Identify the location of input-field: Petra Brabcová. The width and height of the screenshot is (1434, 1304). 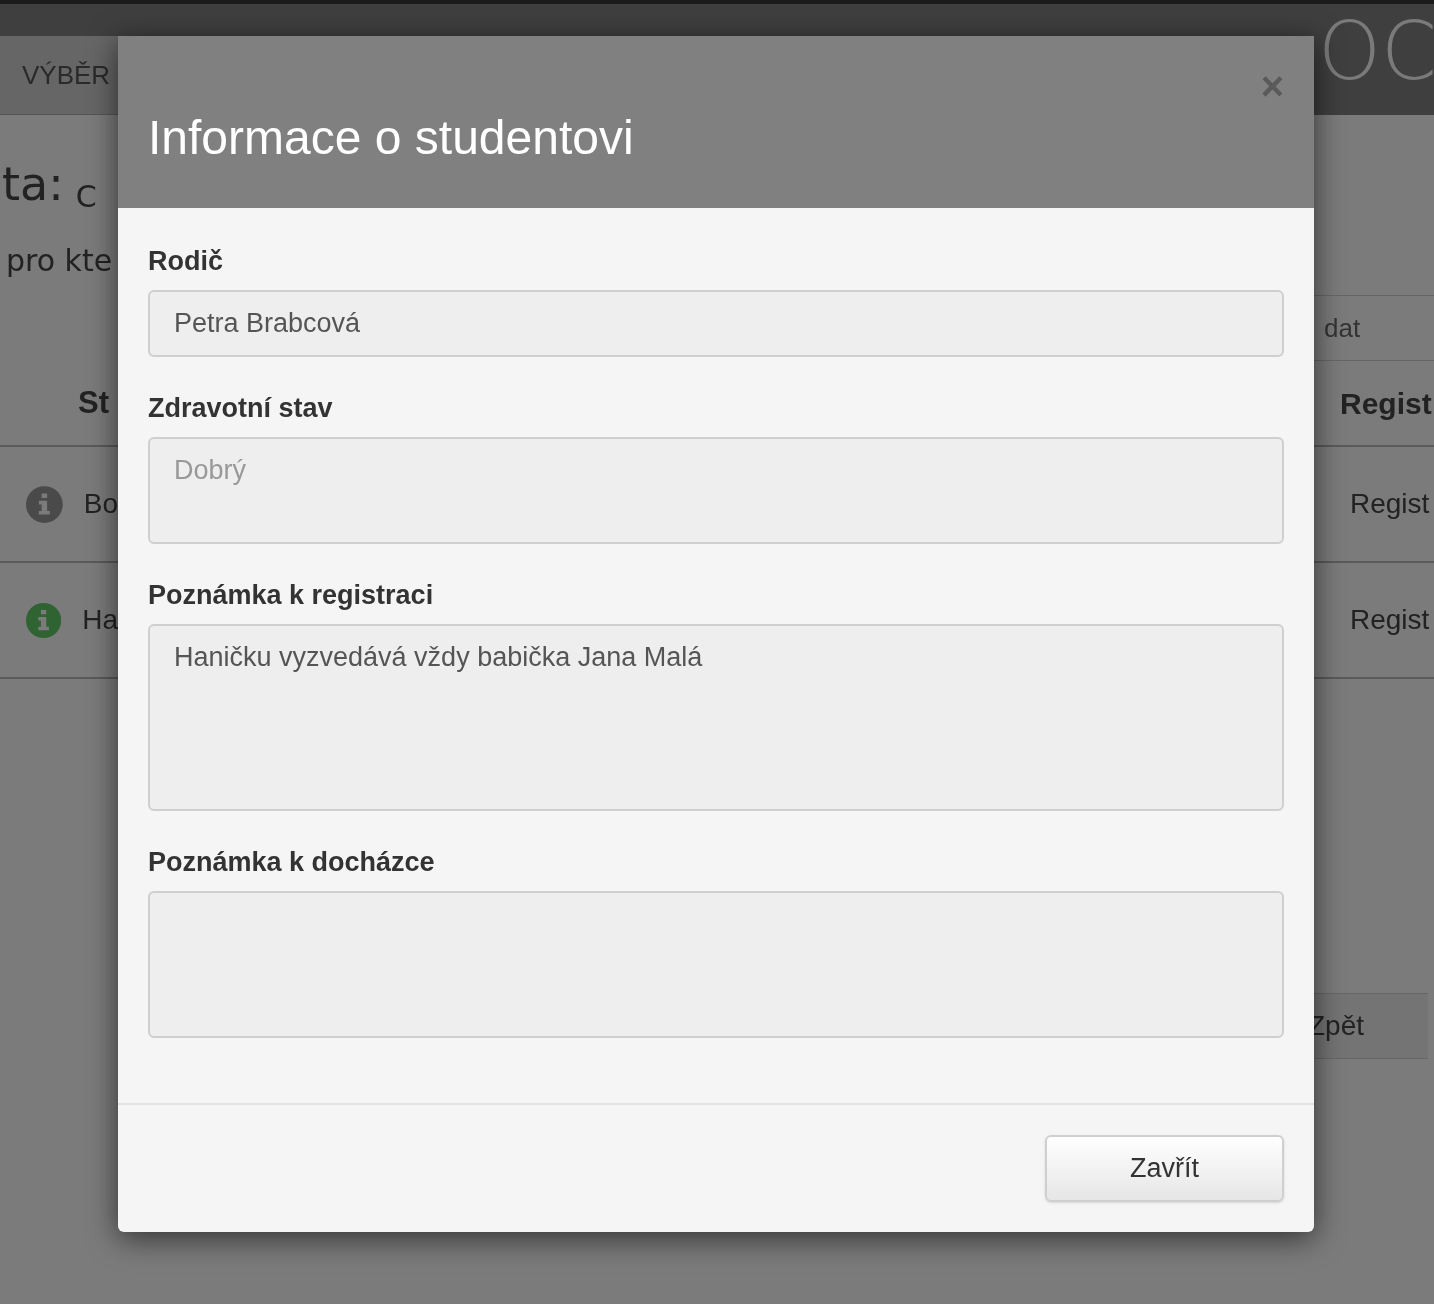
(716, 323).